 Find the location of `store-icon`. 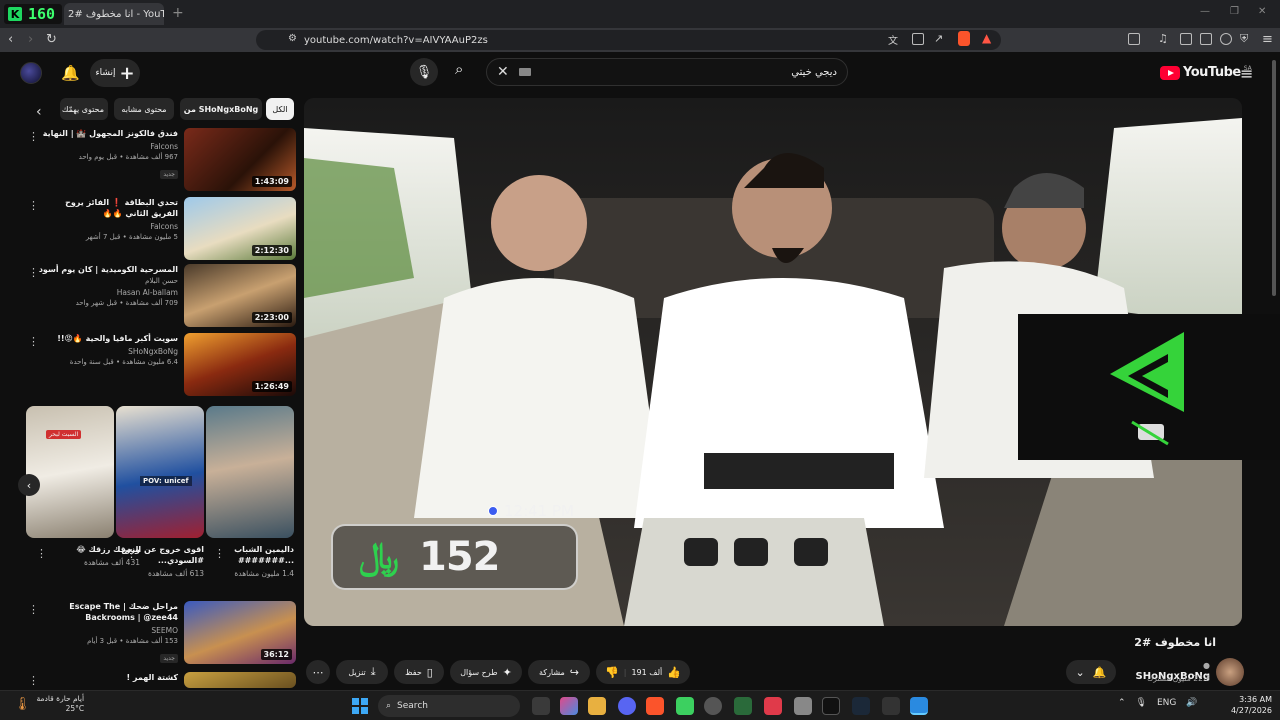

store-icon is located at coordinates (803, 706).